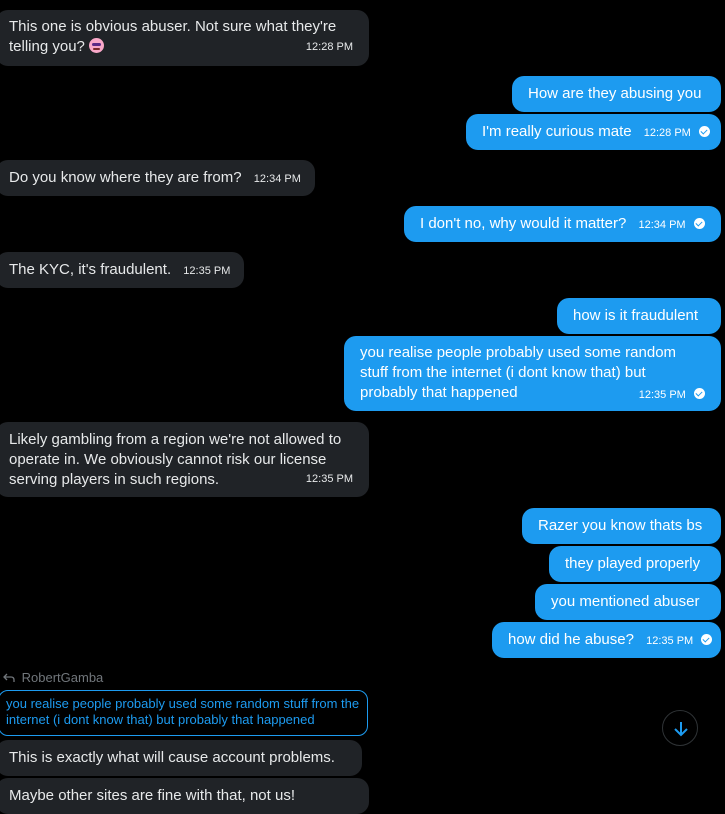  What do you see at coordinates (557, 131) in the screenshot?
I see `message-text: I'm really curious mate` at bounding box center [557, 131].